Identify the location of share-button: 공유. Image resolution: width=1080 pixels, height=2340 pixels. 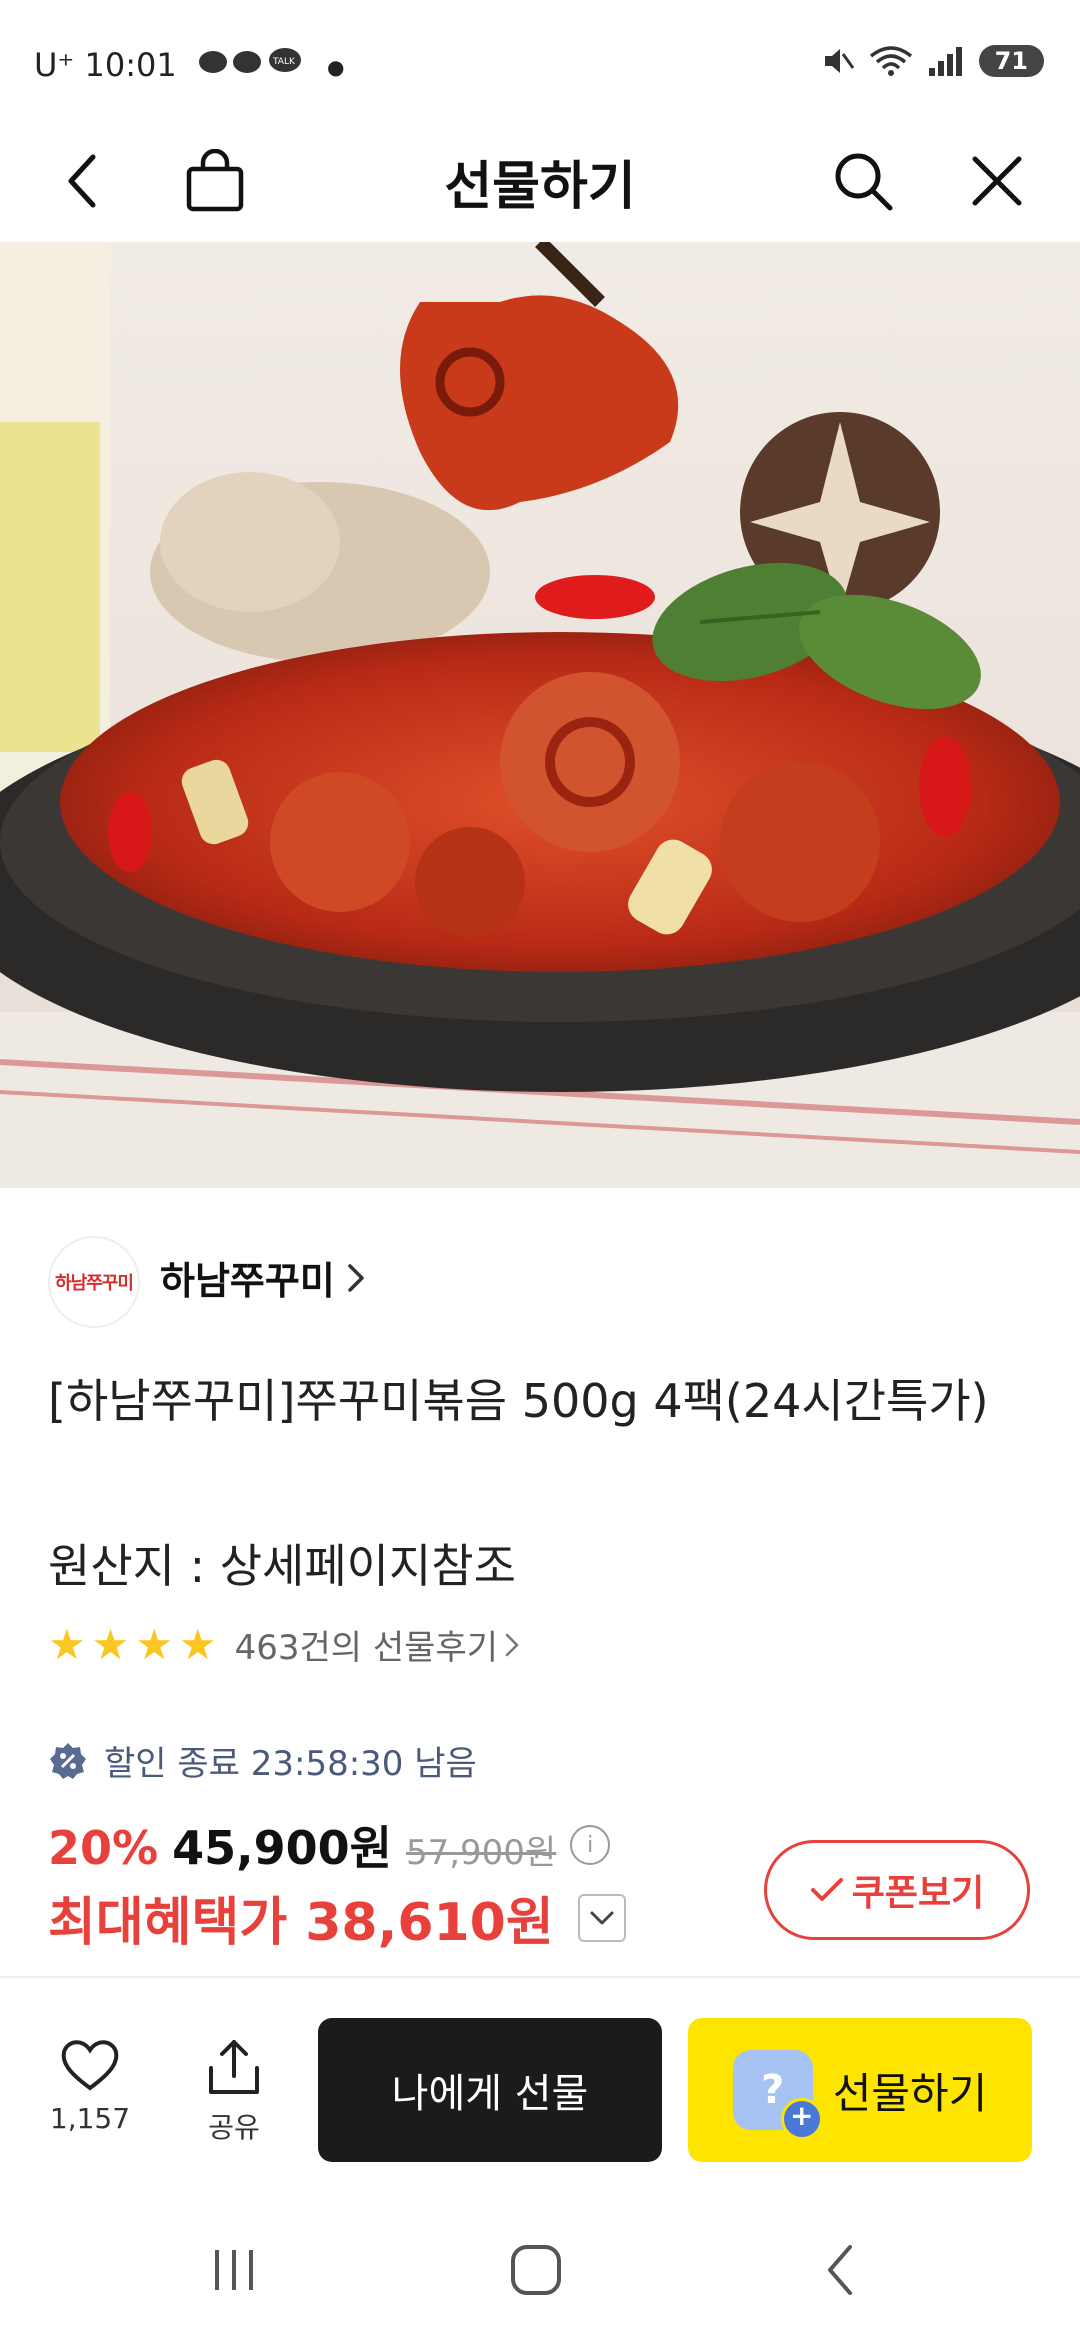
(234, 2092).